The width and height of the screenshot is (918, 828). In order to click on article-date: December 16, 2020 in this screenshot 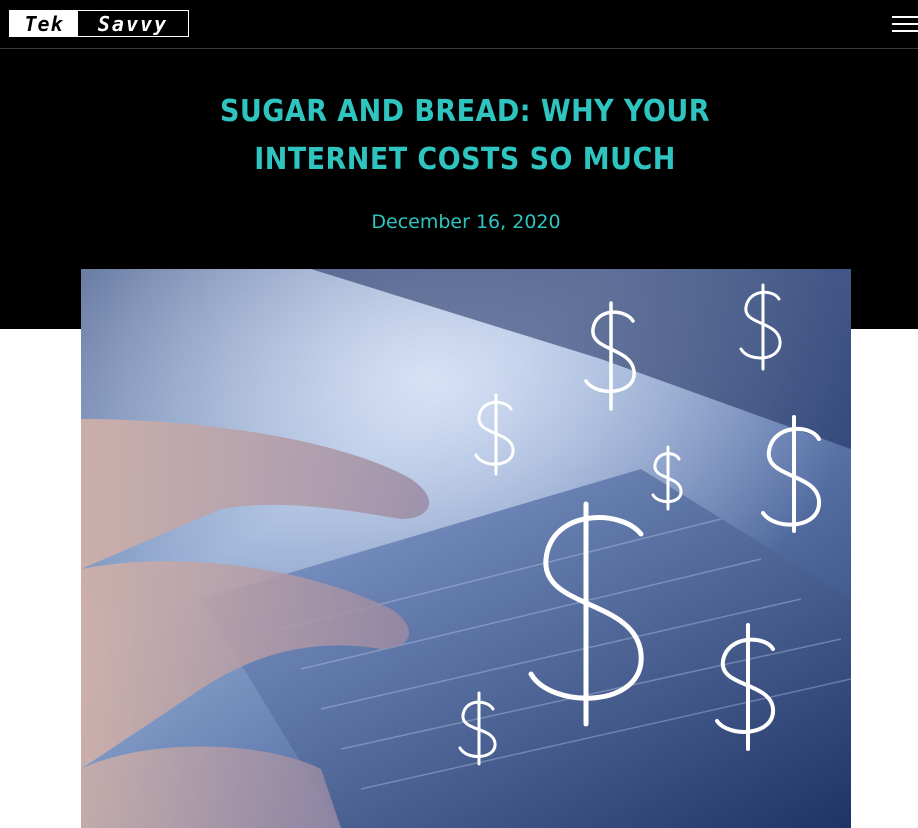, I will do `click(466, 222)`.